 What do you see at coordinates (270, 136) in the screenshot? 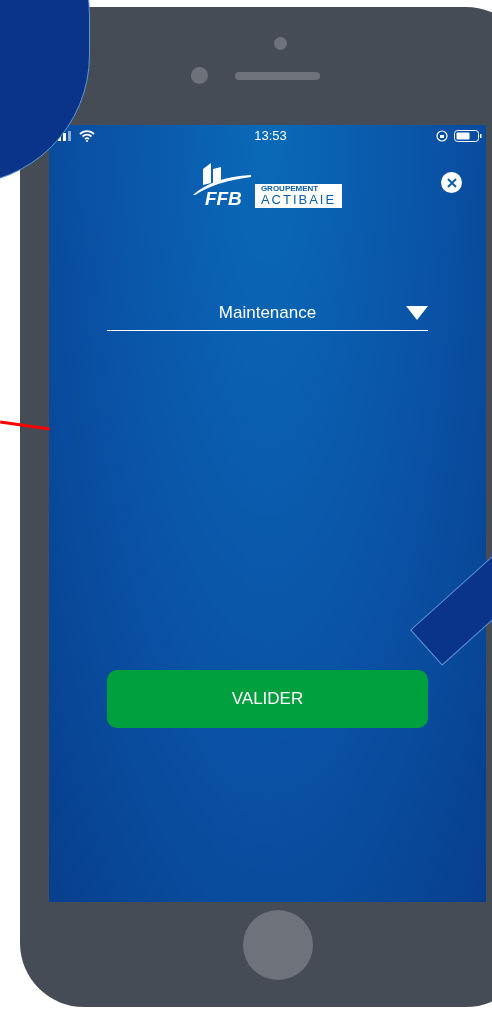
I see `status-time: 13:53` at bounding box center [270, 136].